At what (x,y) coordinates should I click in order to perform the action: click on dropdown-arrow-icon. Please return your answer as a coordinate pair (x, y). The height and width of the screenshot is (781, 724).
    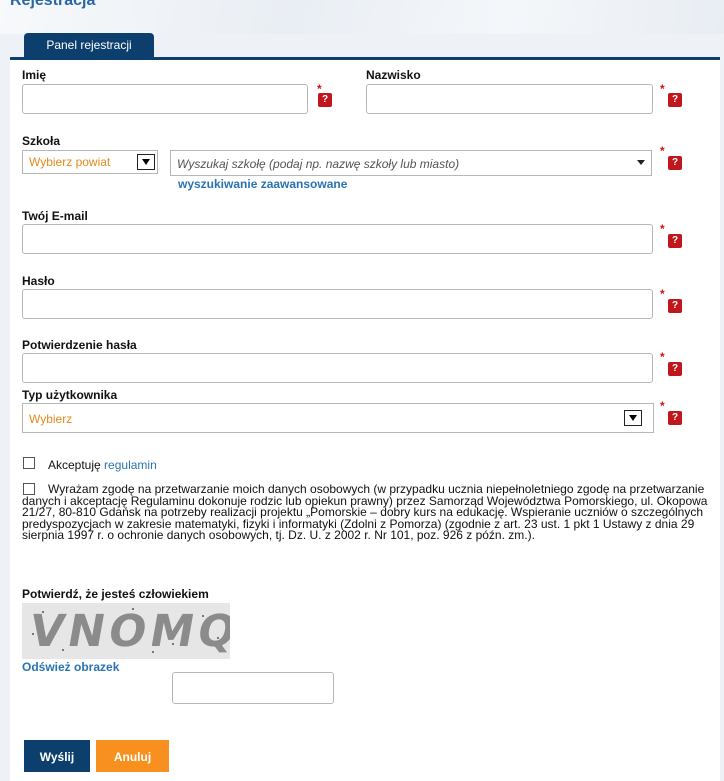
    Looking at the image, I should click on (641, 162).